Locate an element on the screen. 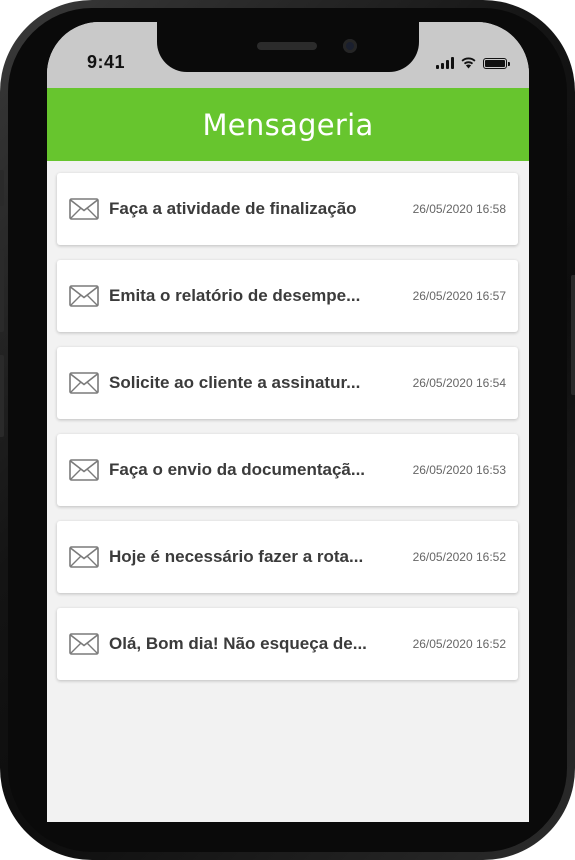 The image size is (575, 860). message-date: 26/05/2020 16:58 is located at coordinates (459, 209).